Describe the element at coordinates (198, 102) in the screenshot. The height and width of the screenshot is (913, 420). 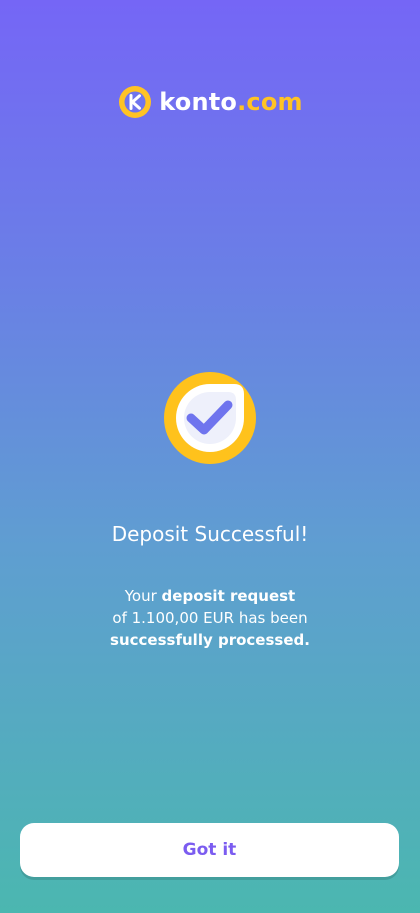
I see `brand-name: konto` at that location.